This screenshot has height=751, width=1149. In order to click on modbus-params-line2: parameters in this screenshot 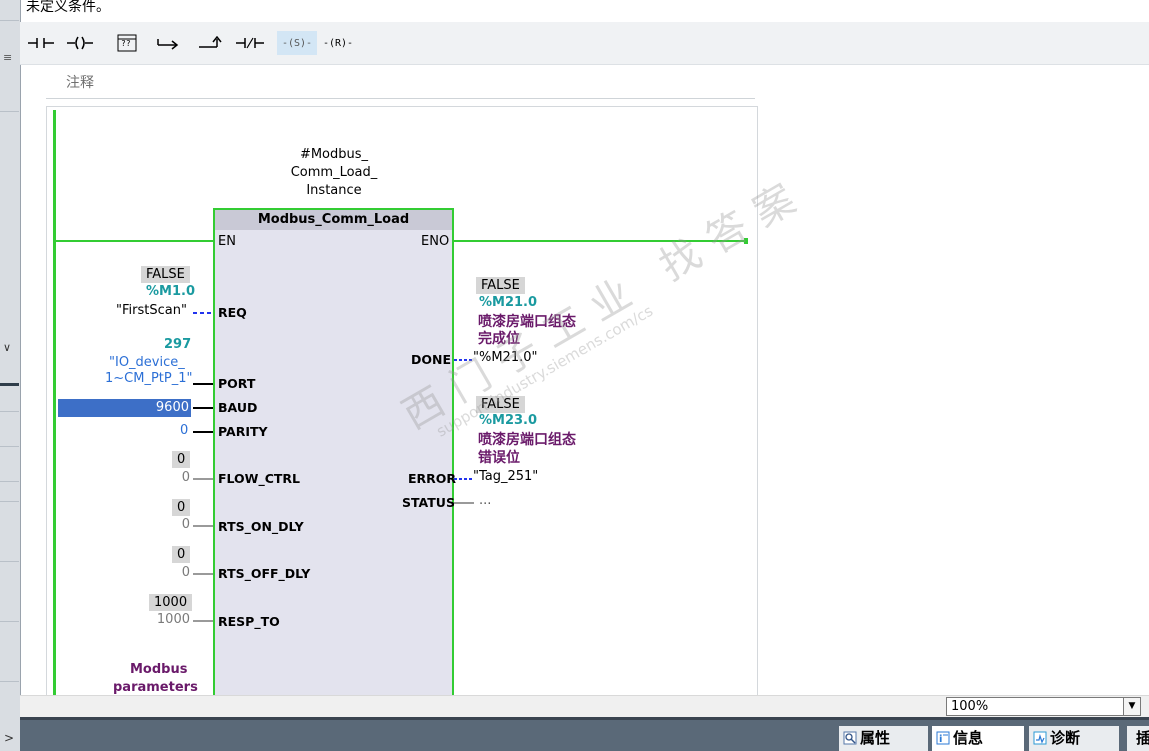, I will do `click(155, 687)`.